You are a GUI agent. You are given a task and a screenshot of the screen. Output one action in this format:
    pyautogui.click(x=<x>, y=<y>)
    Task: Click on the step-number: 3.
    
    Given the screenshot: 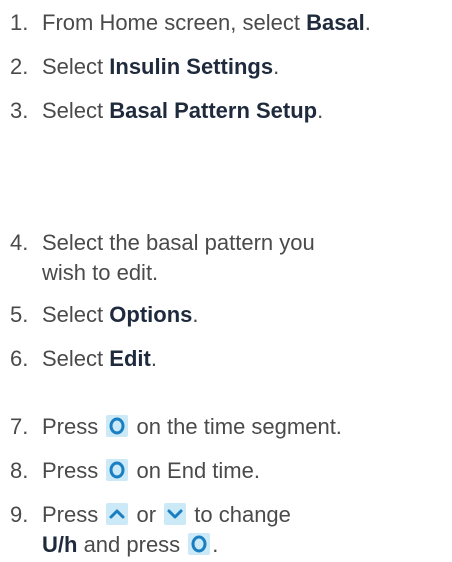 What is the action you would take?
    pyautogui.click(x=19, y=110)
    